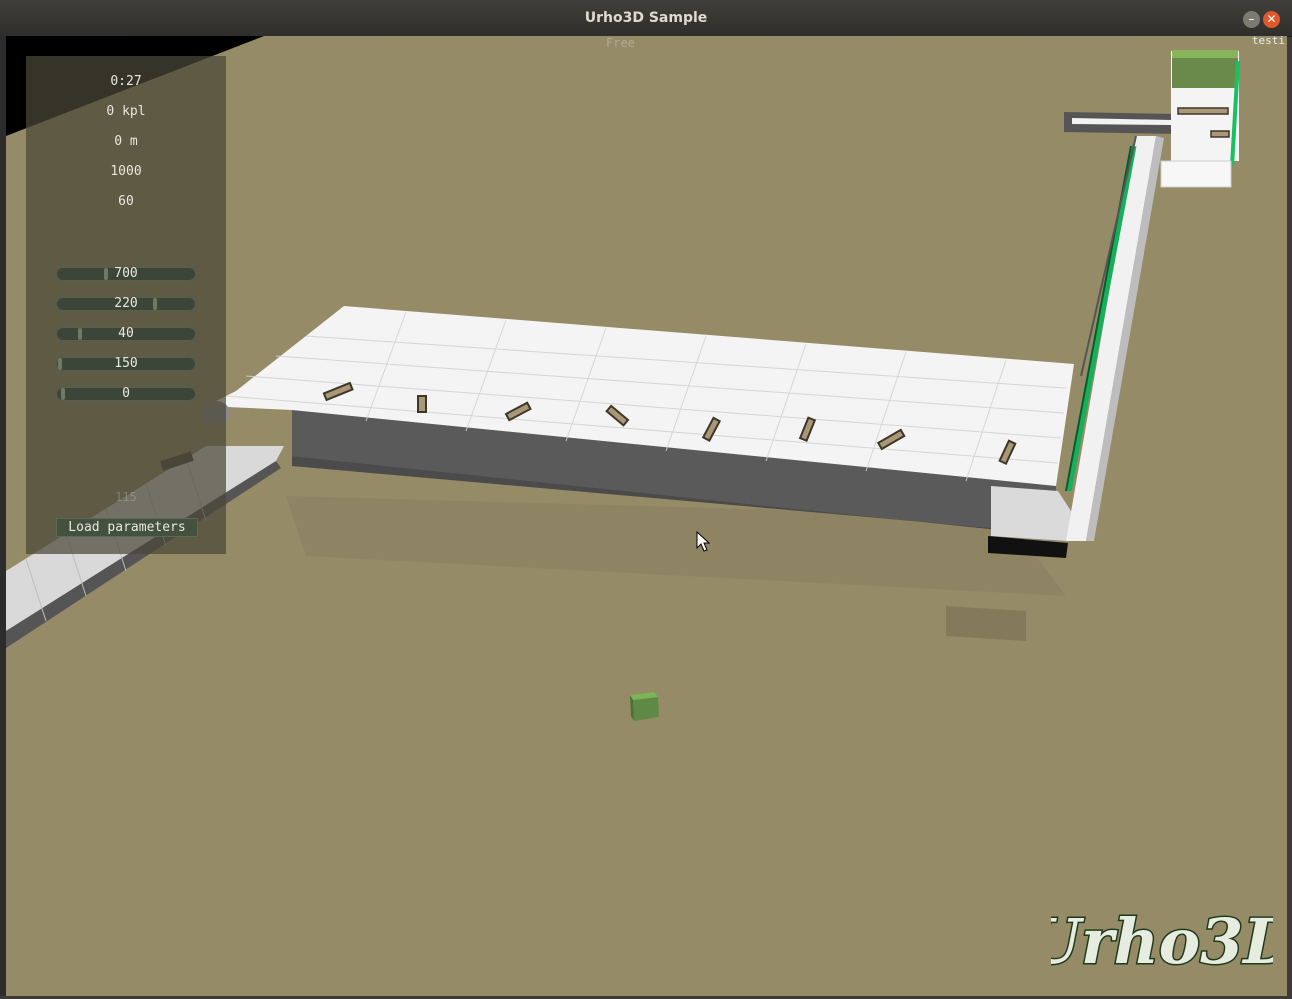  I want to click on svg-text: Urho3D, so click(1162, 941).